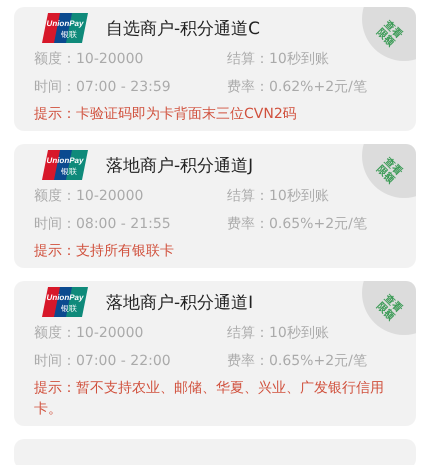  Describe the element at coordinates (183, 29) in the screenshot. I see `channel-title: 自选商户-积分通道C` at that location.